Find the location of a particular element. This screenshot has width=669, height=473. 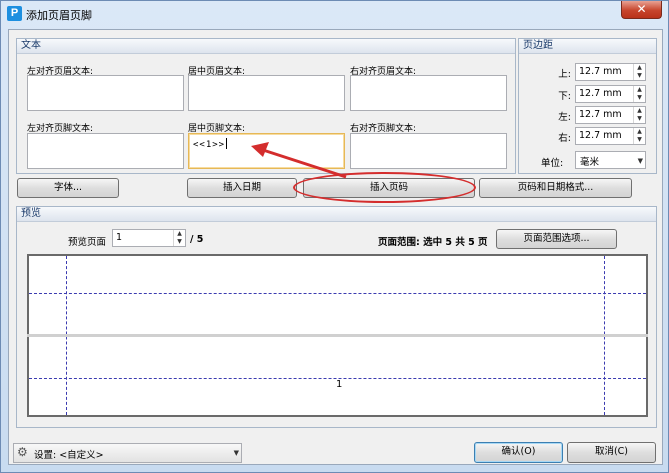

preview-footer-page-number: 1 is located at coordinates (339, 384).